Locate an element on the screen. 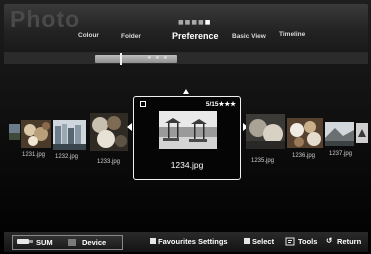 The image size is (371, 254). select-checkbox is located at coordinates (143, 104).